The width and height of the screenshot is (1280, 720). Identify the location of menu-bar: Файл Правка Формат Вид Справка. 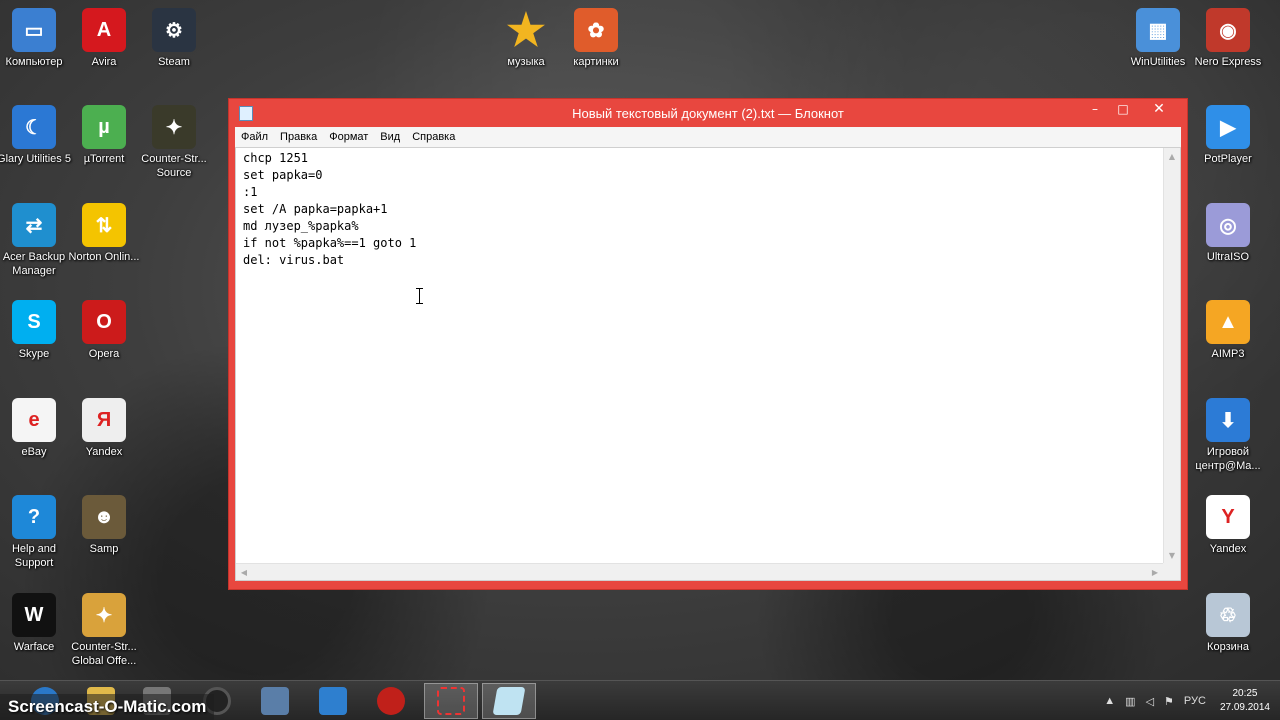
(708, 137).